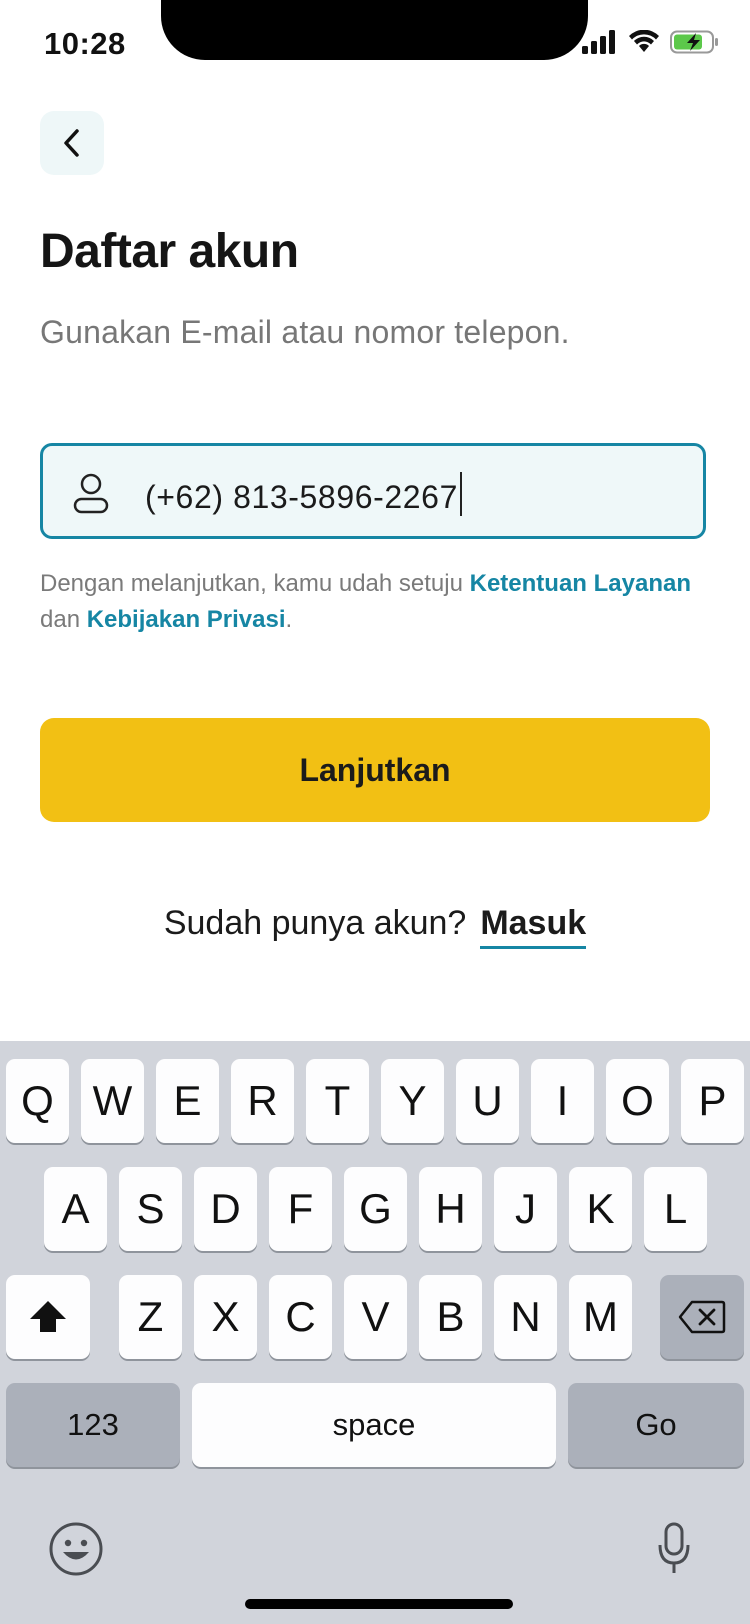 The image size is (750, 1624). I want to click on key-r: R, so click(262, 1101).